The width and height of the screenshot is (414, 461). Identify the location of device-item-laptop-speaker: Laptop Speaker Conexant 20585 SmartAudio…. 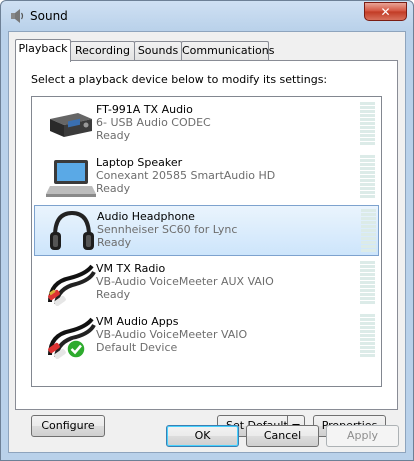
(206, 177).